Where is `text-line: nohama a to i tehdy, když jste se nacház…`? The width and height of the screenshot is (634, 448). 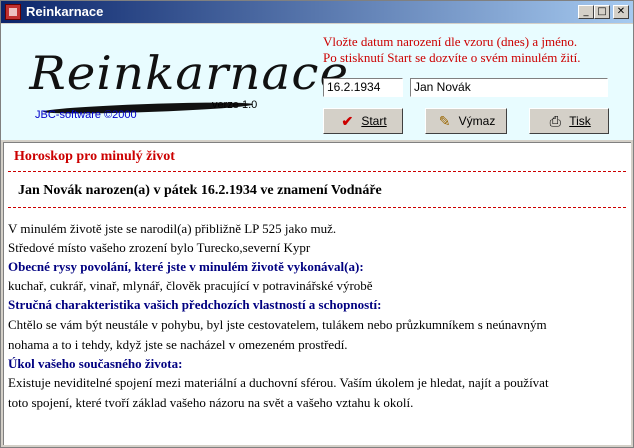 text-line: nohama a to i tehdy, když jste se nacház… is located at coordinates (178, 344).